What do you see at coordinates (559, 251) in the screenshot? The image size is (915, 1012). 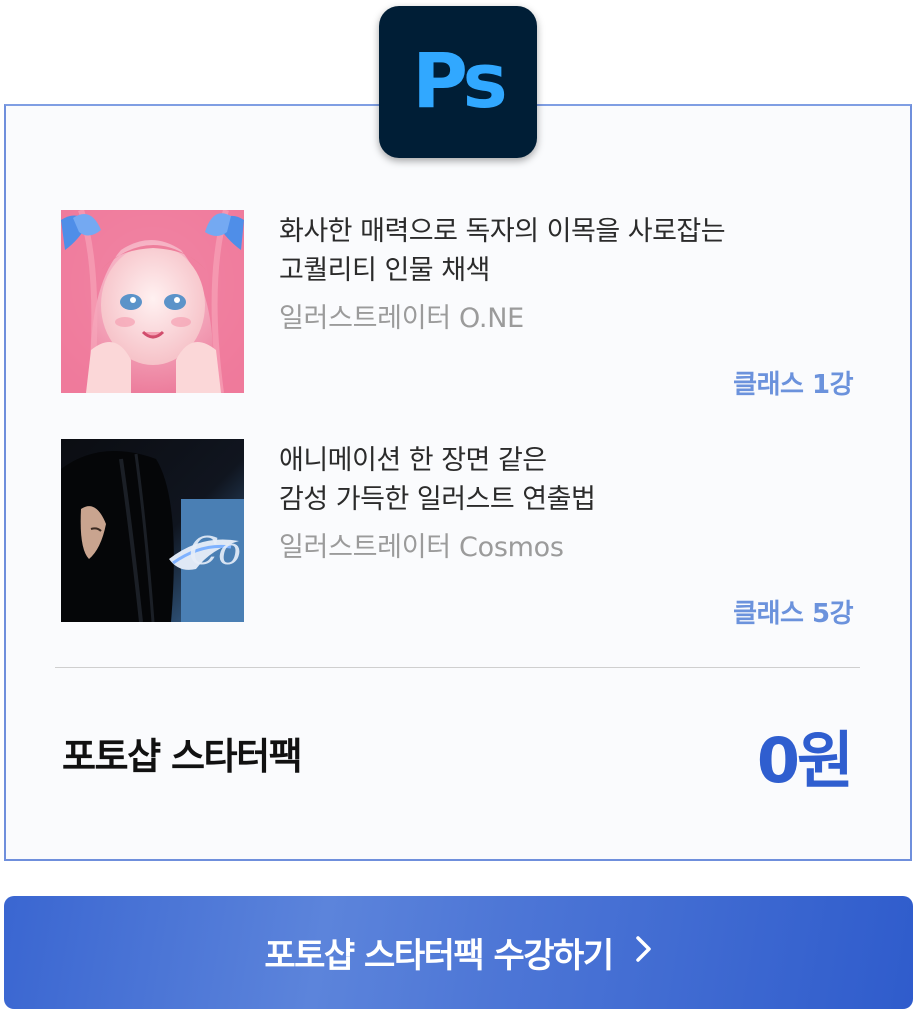 I see `course-title-1: 화사한 매력으로 독자의 이목을 사로잡는 고퀄리티 인물 채색` at bounding box center [559, 251].